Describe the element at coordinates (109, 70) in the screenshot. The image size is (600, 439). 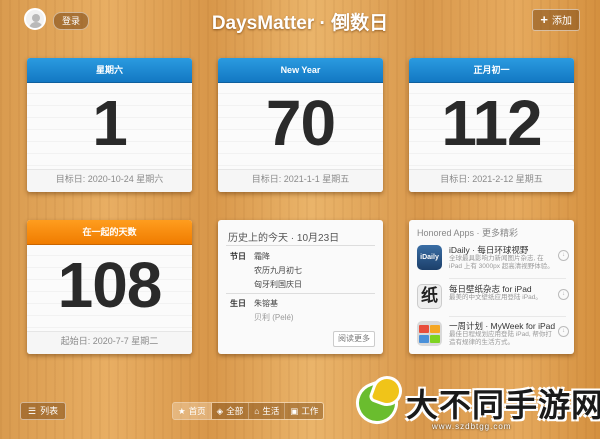
I see `card-header: 星期六` at that location.